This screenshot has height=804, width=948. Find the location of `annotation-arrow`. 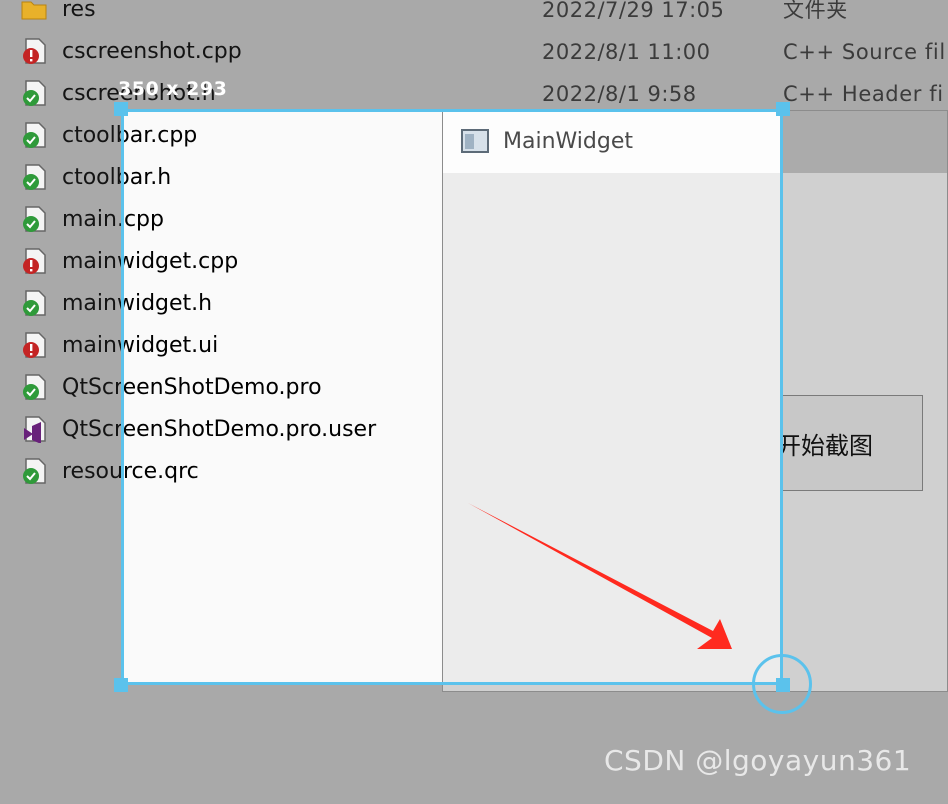

annotation-arrow is located at coordinates (600, 576).